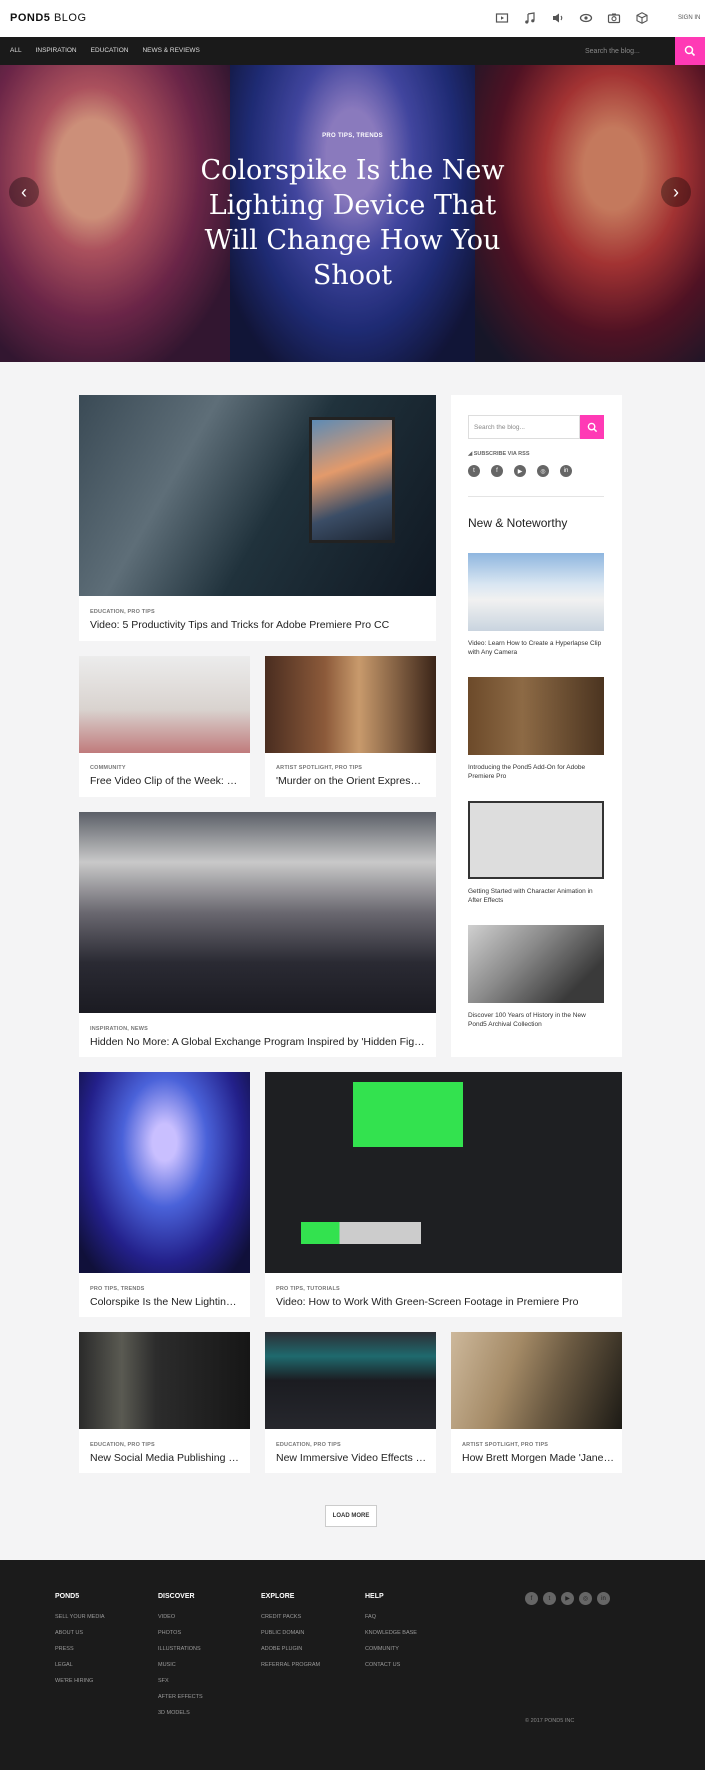 The image size is (705, 1770). Describe the element at coordinates (642, 18) in the screenshot. I see `3d-icon` at that location.